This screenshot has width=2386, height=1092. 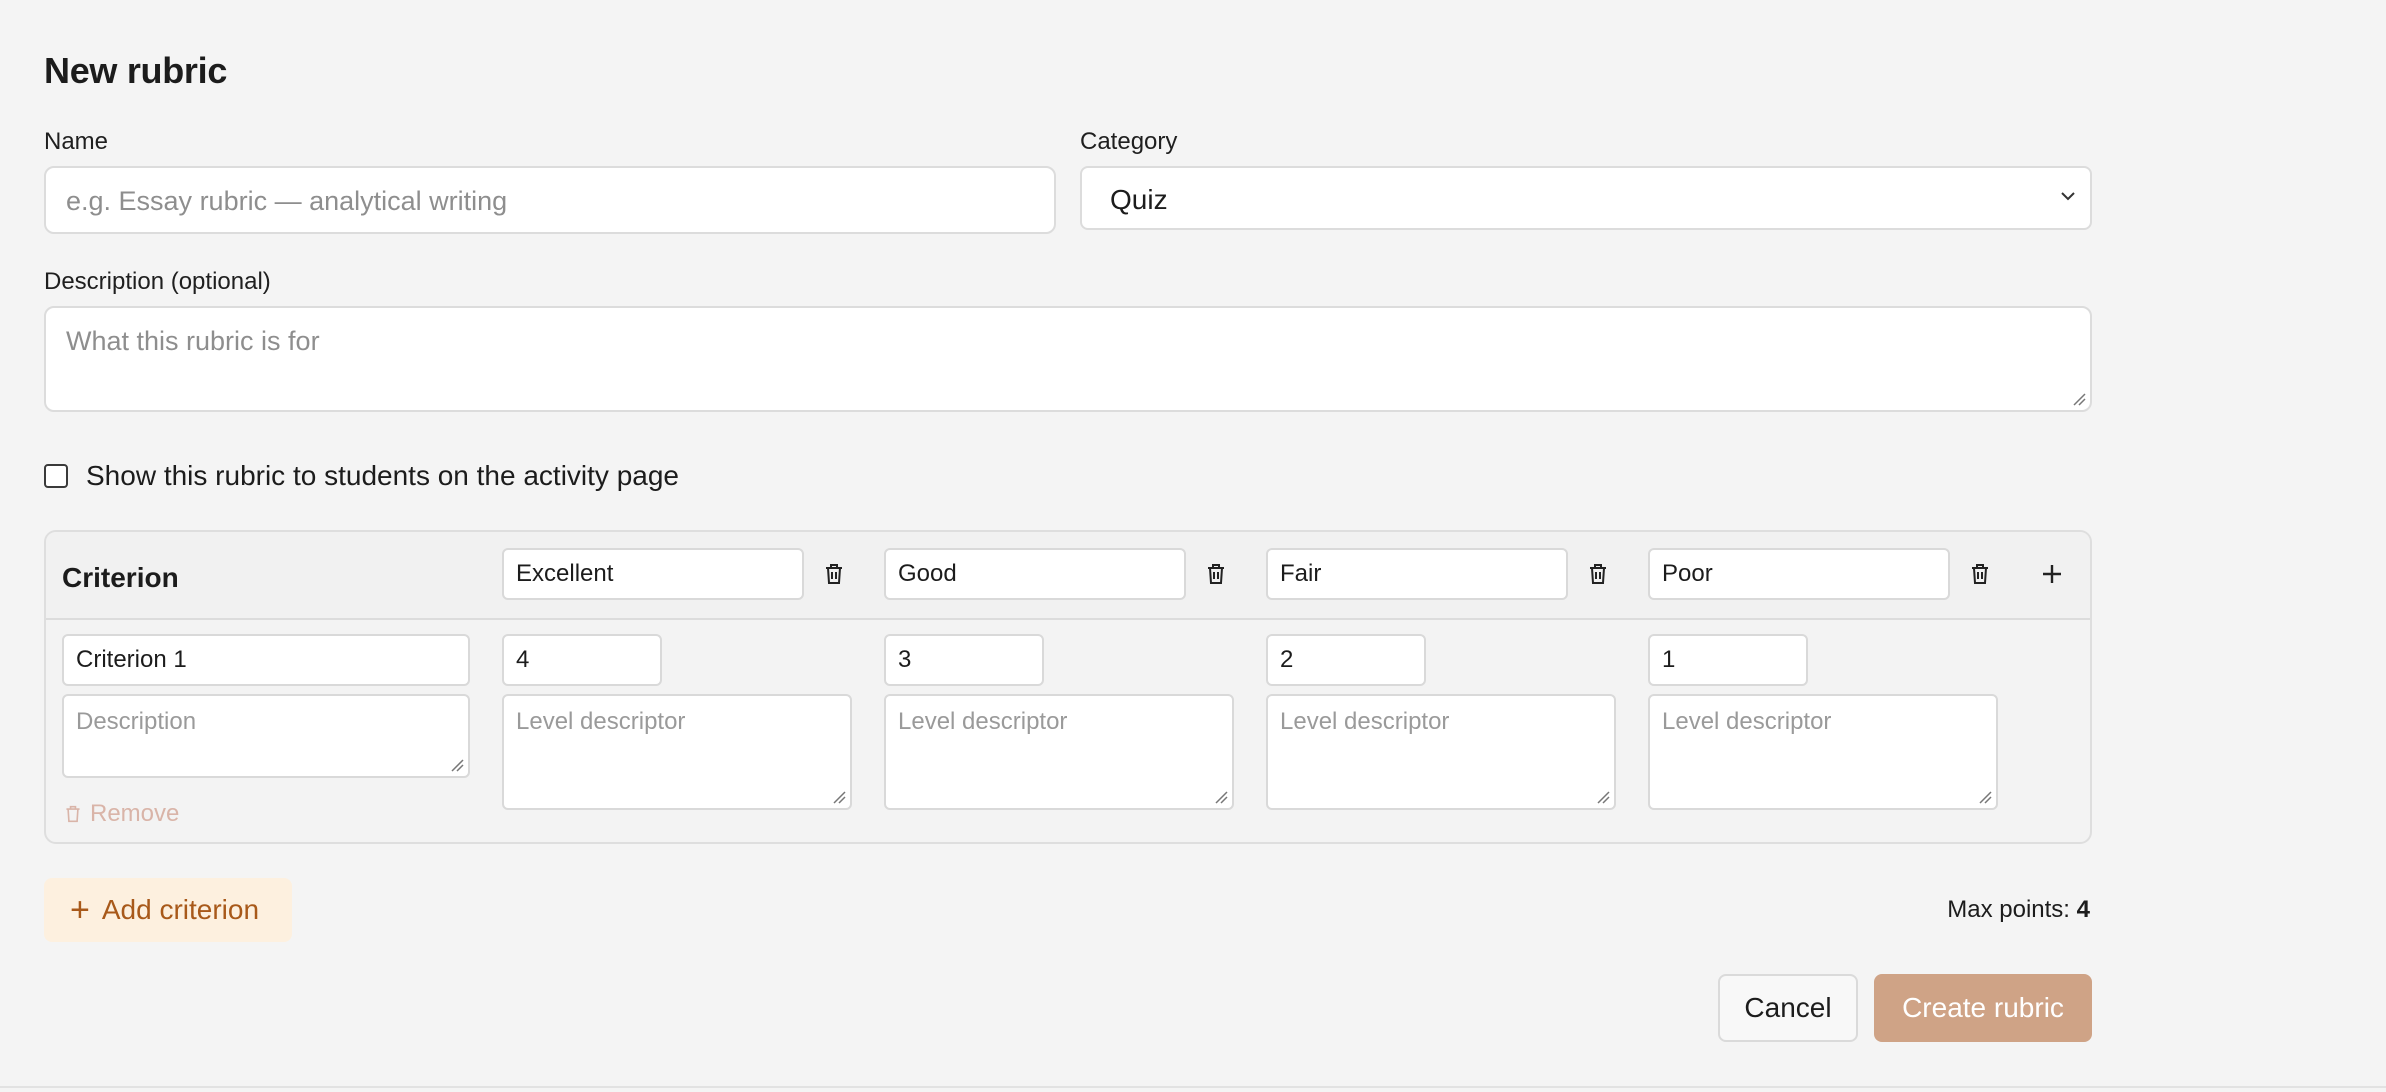 What do you see at coordinates (523, 659) in the screenshot?
I see `level-points: 4` at bounding box center [523, 659].